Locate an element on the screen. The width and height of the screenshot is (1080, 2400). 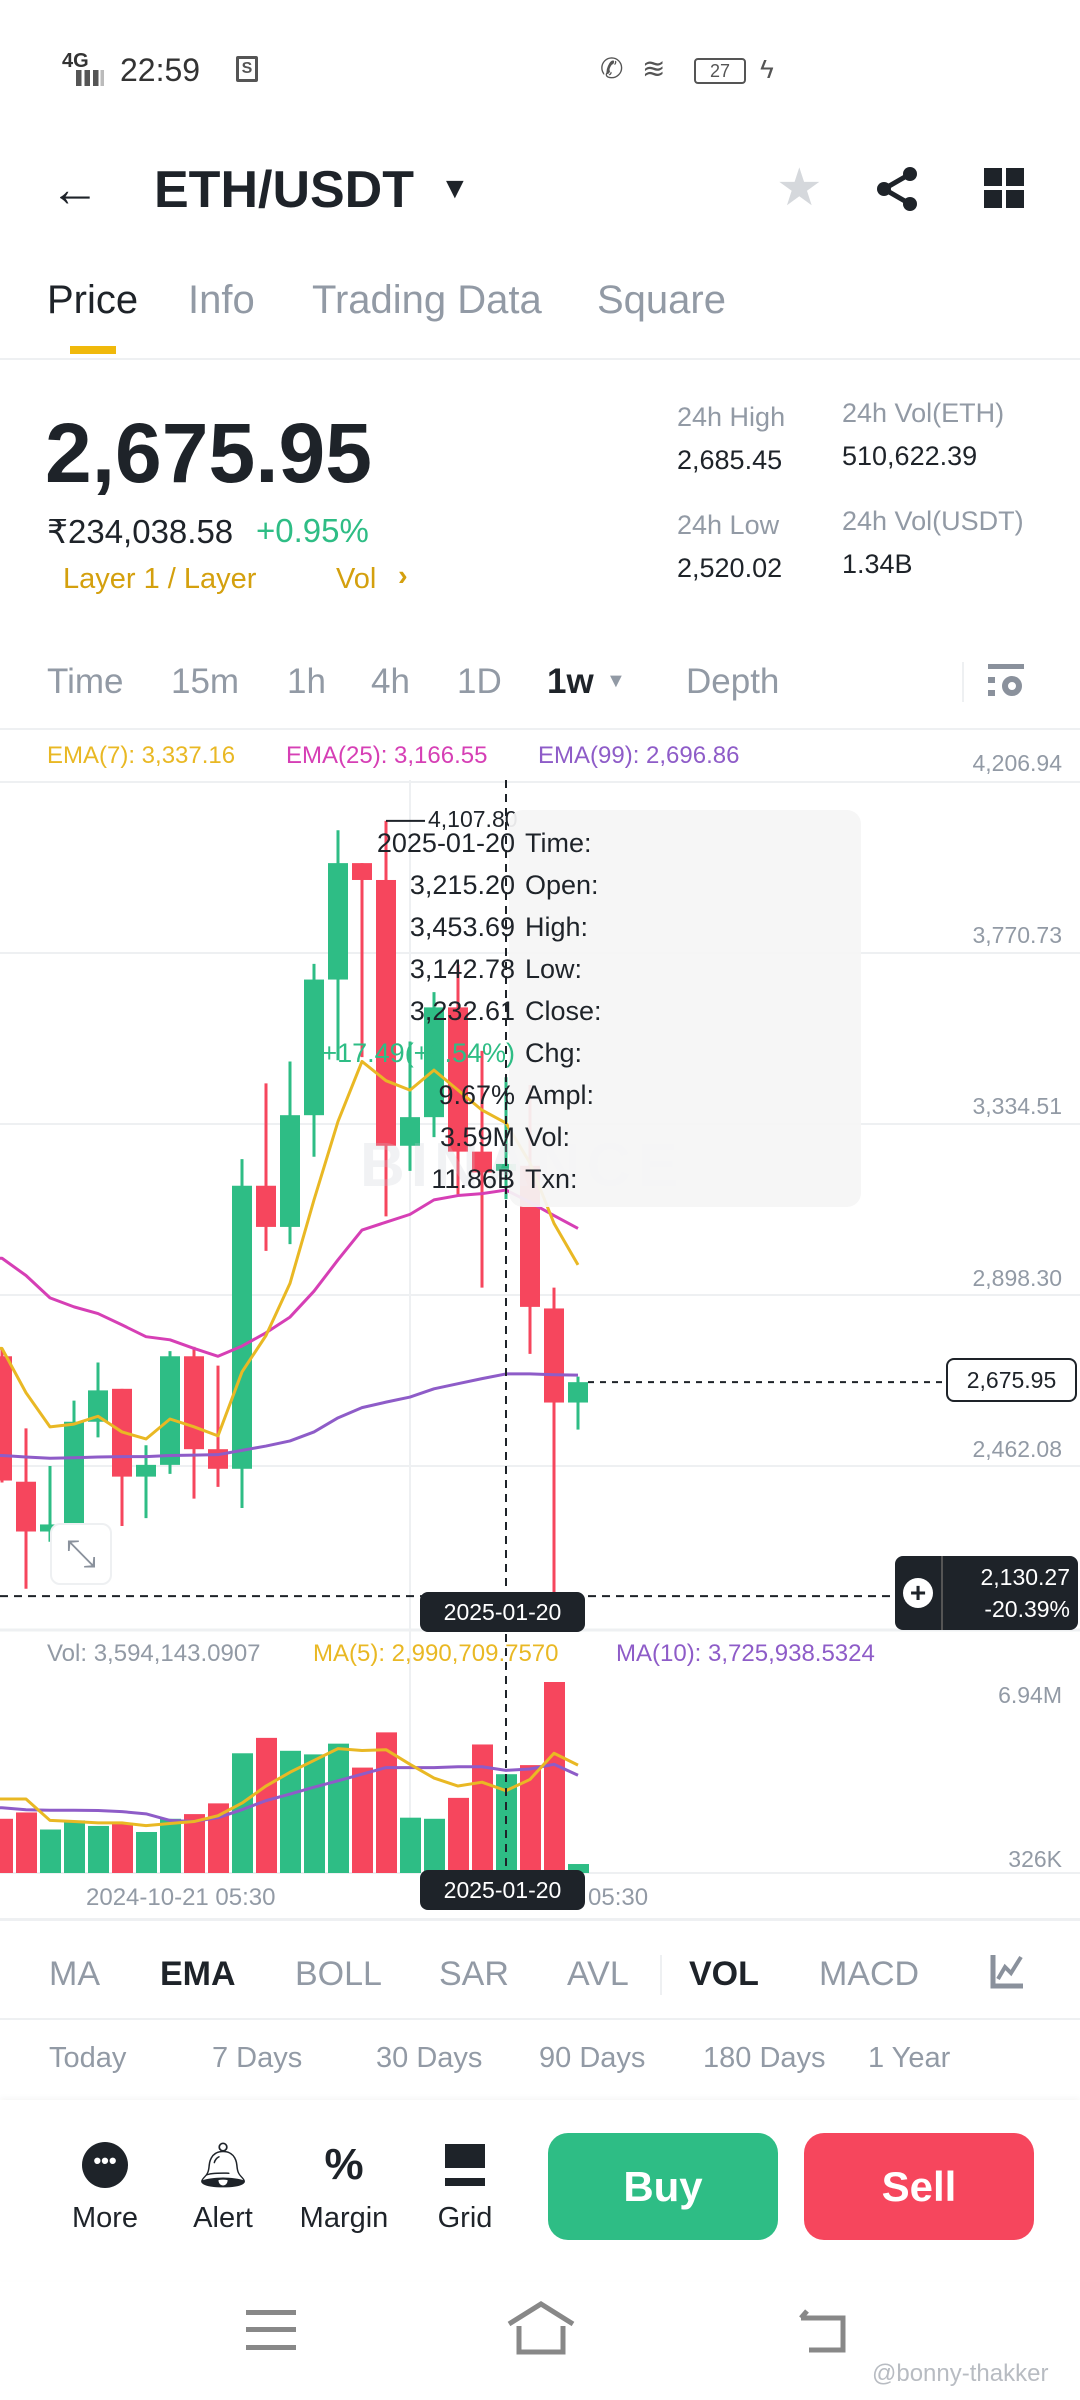
price-axis-label: 2,462.08 is located at coordinates (1017, 1449).